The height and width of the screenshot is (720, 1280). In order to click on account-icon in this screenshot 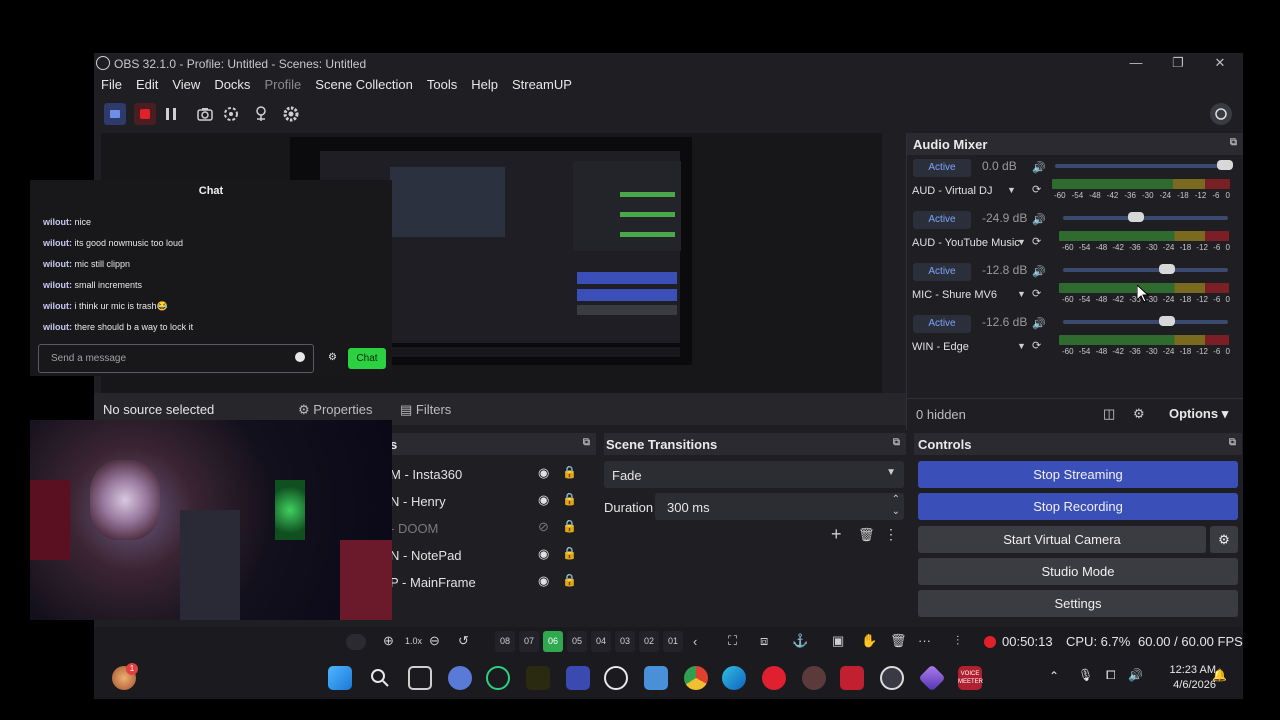, I will do `click(1221, 114)`.